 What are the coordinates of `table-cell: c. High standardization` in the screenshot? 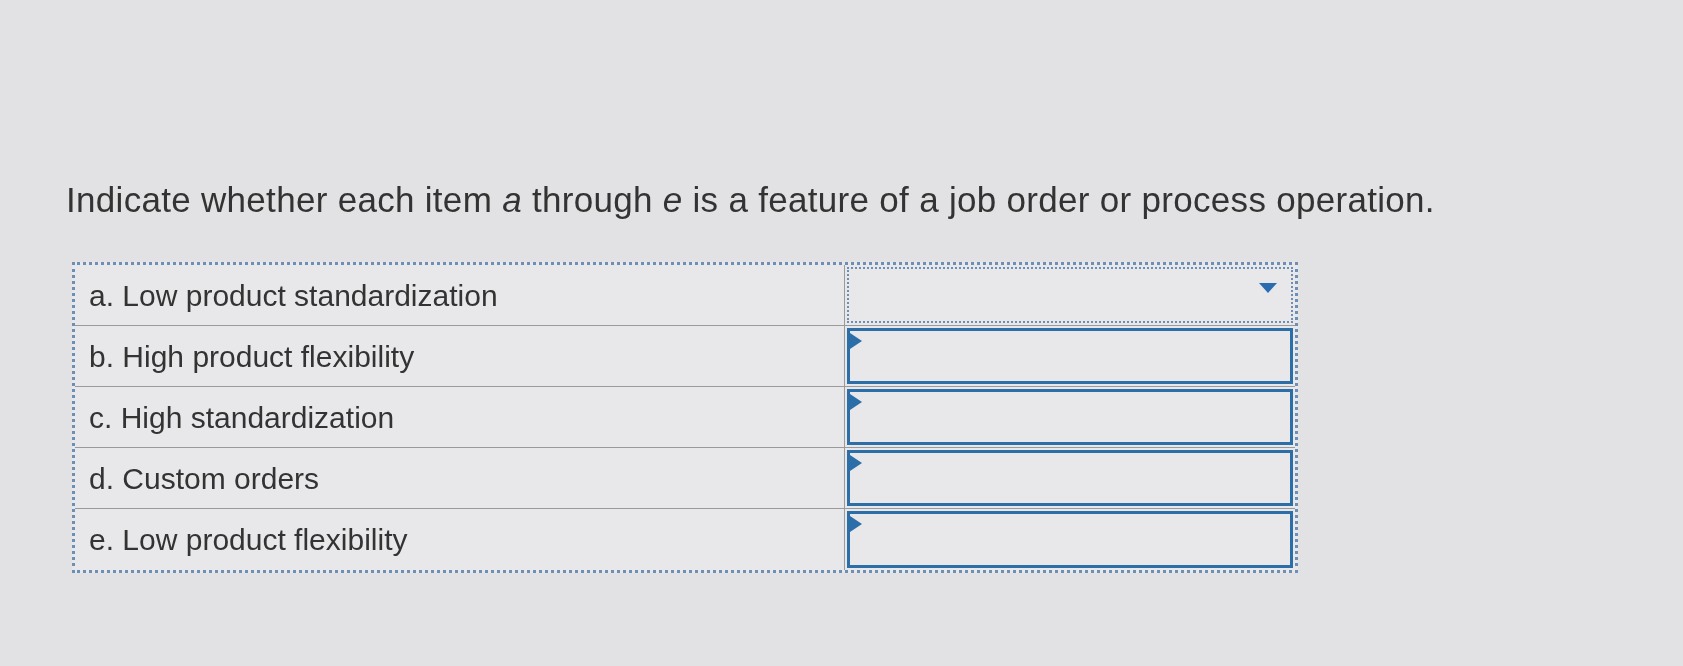 It's located at (460, 417).